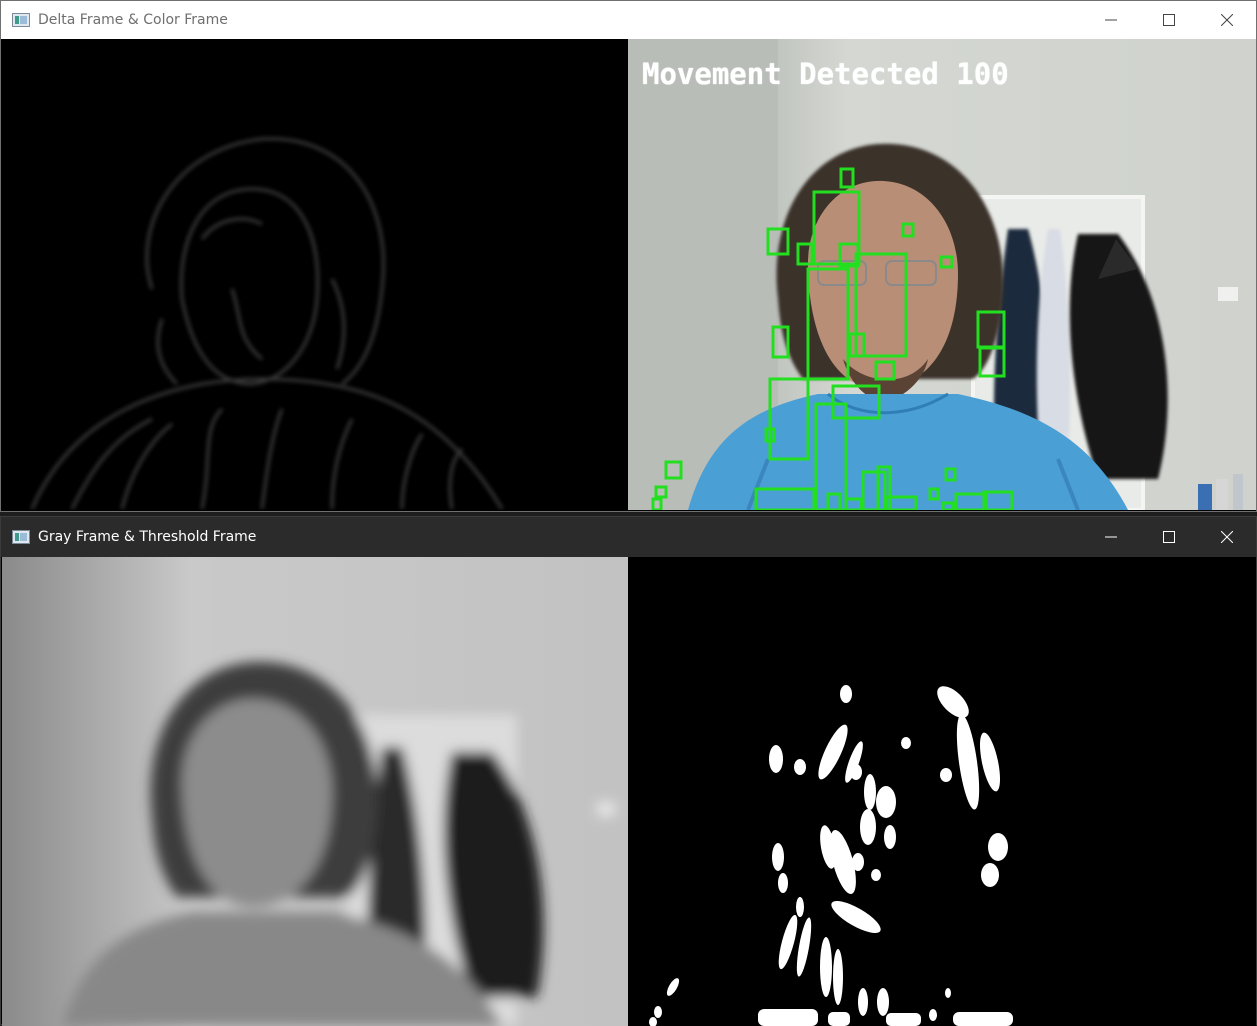  I want to click on title-bar: Delta Frame & Color Frame, so click(628, 20).